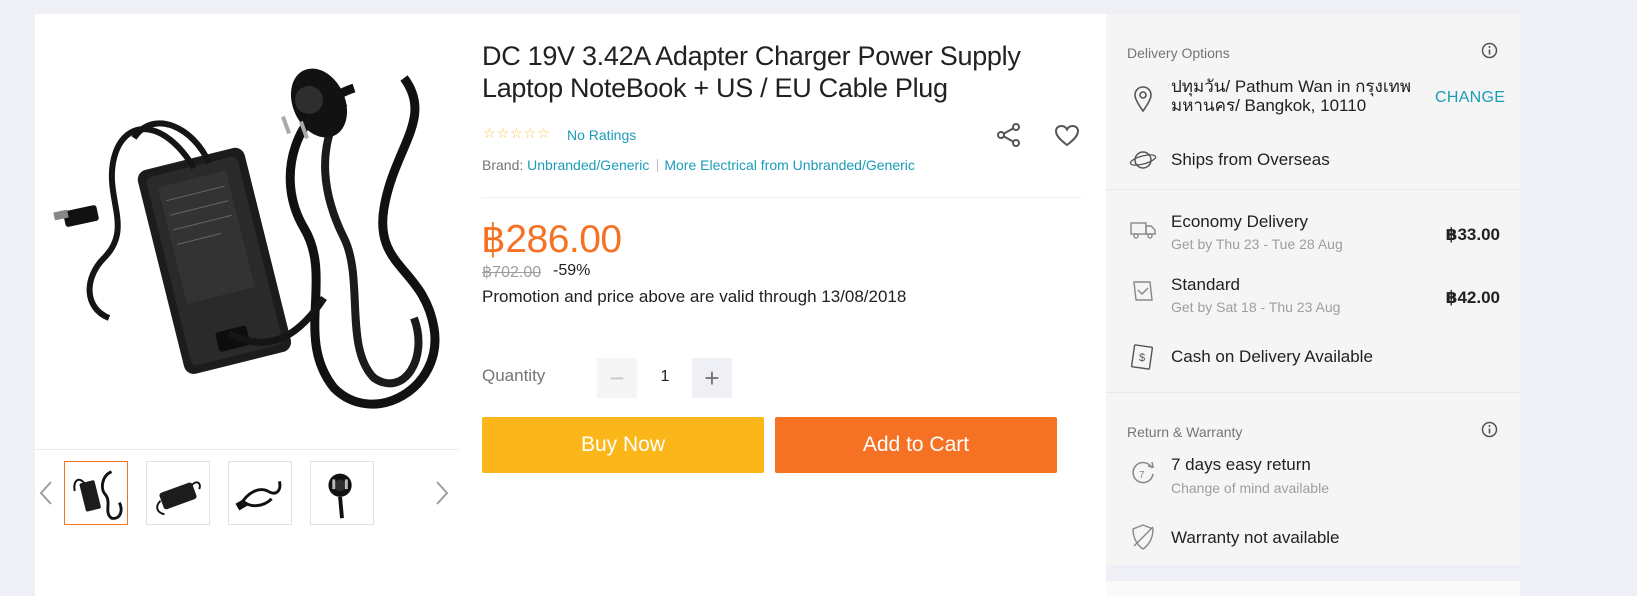  Describe the element at coordinates (588, 165) in the screenshot. I see `brand-link: Unbranded/Generic` at that location.